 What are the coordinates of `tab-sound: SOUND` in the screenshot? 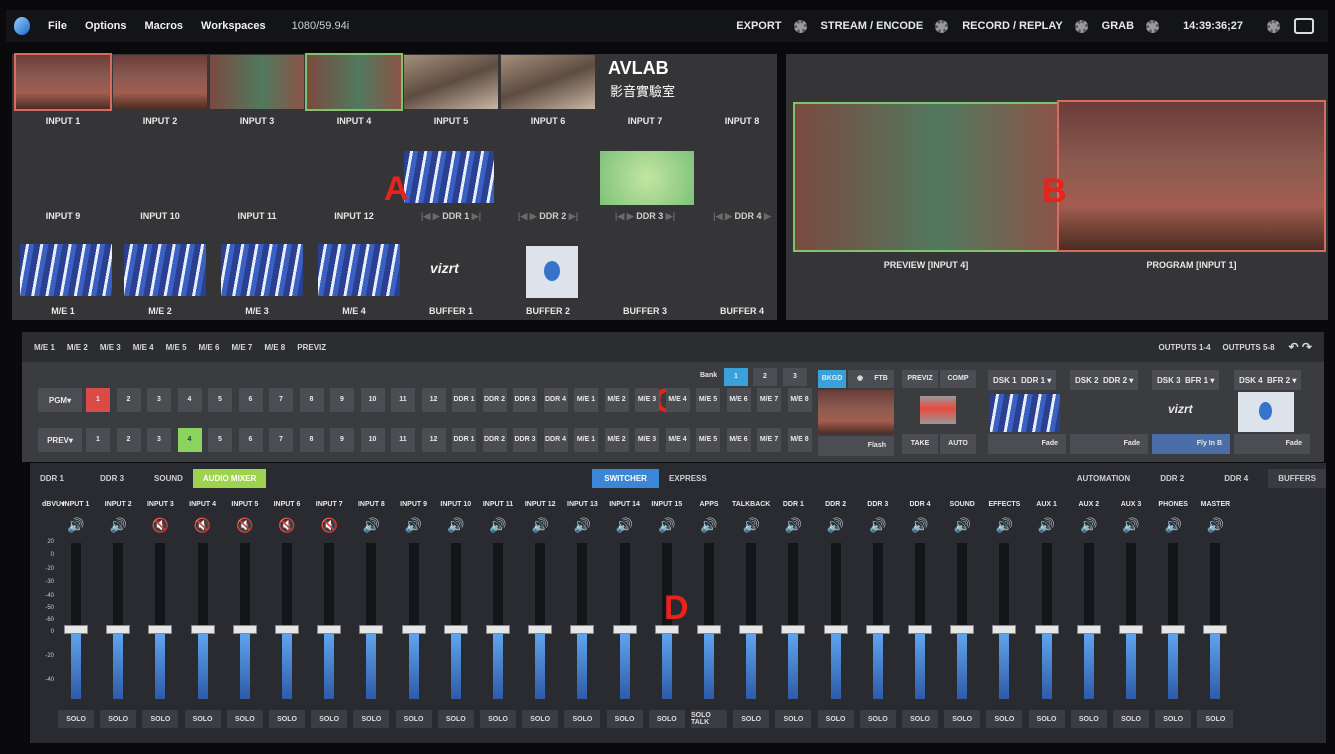 It's located at (168, 478).